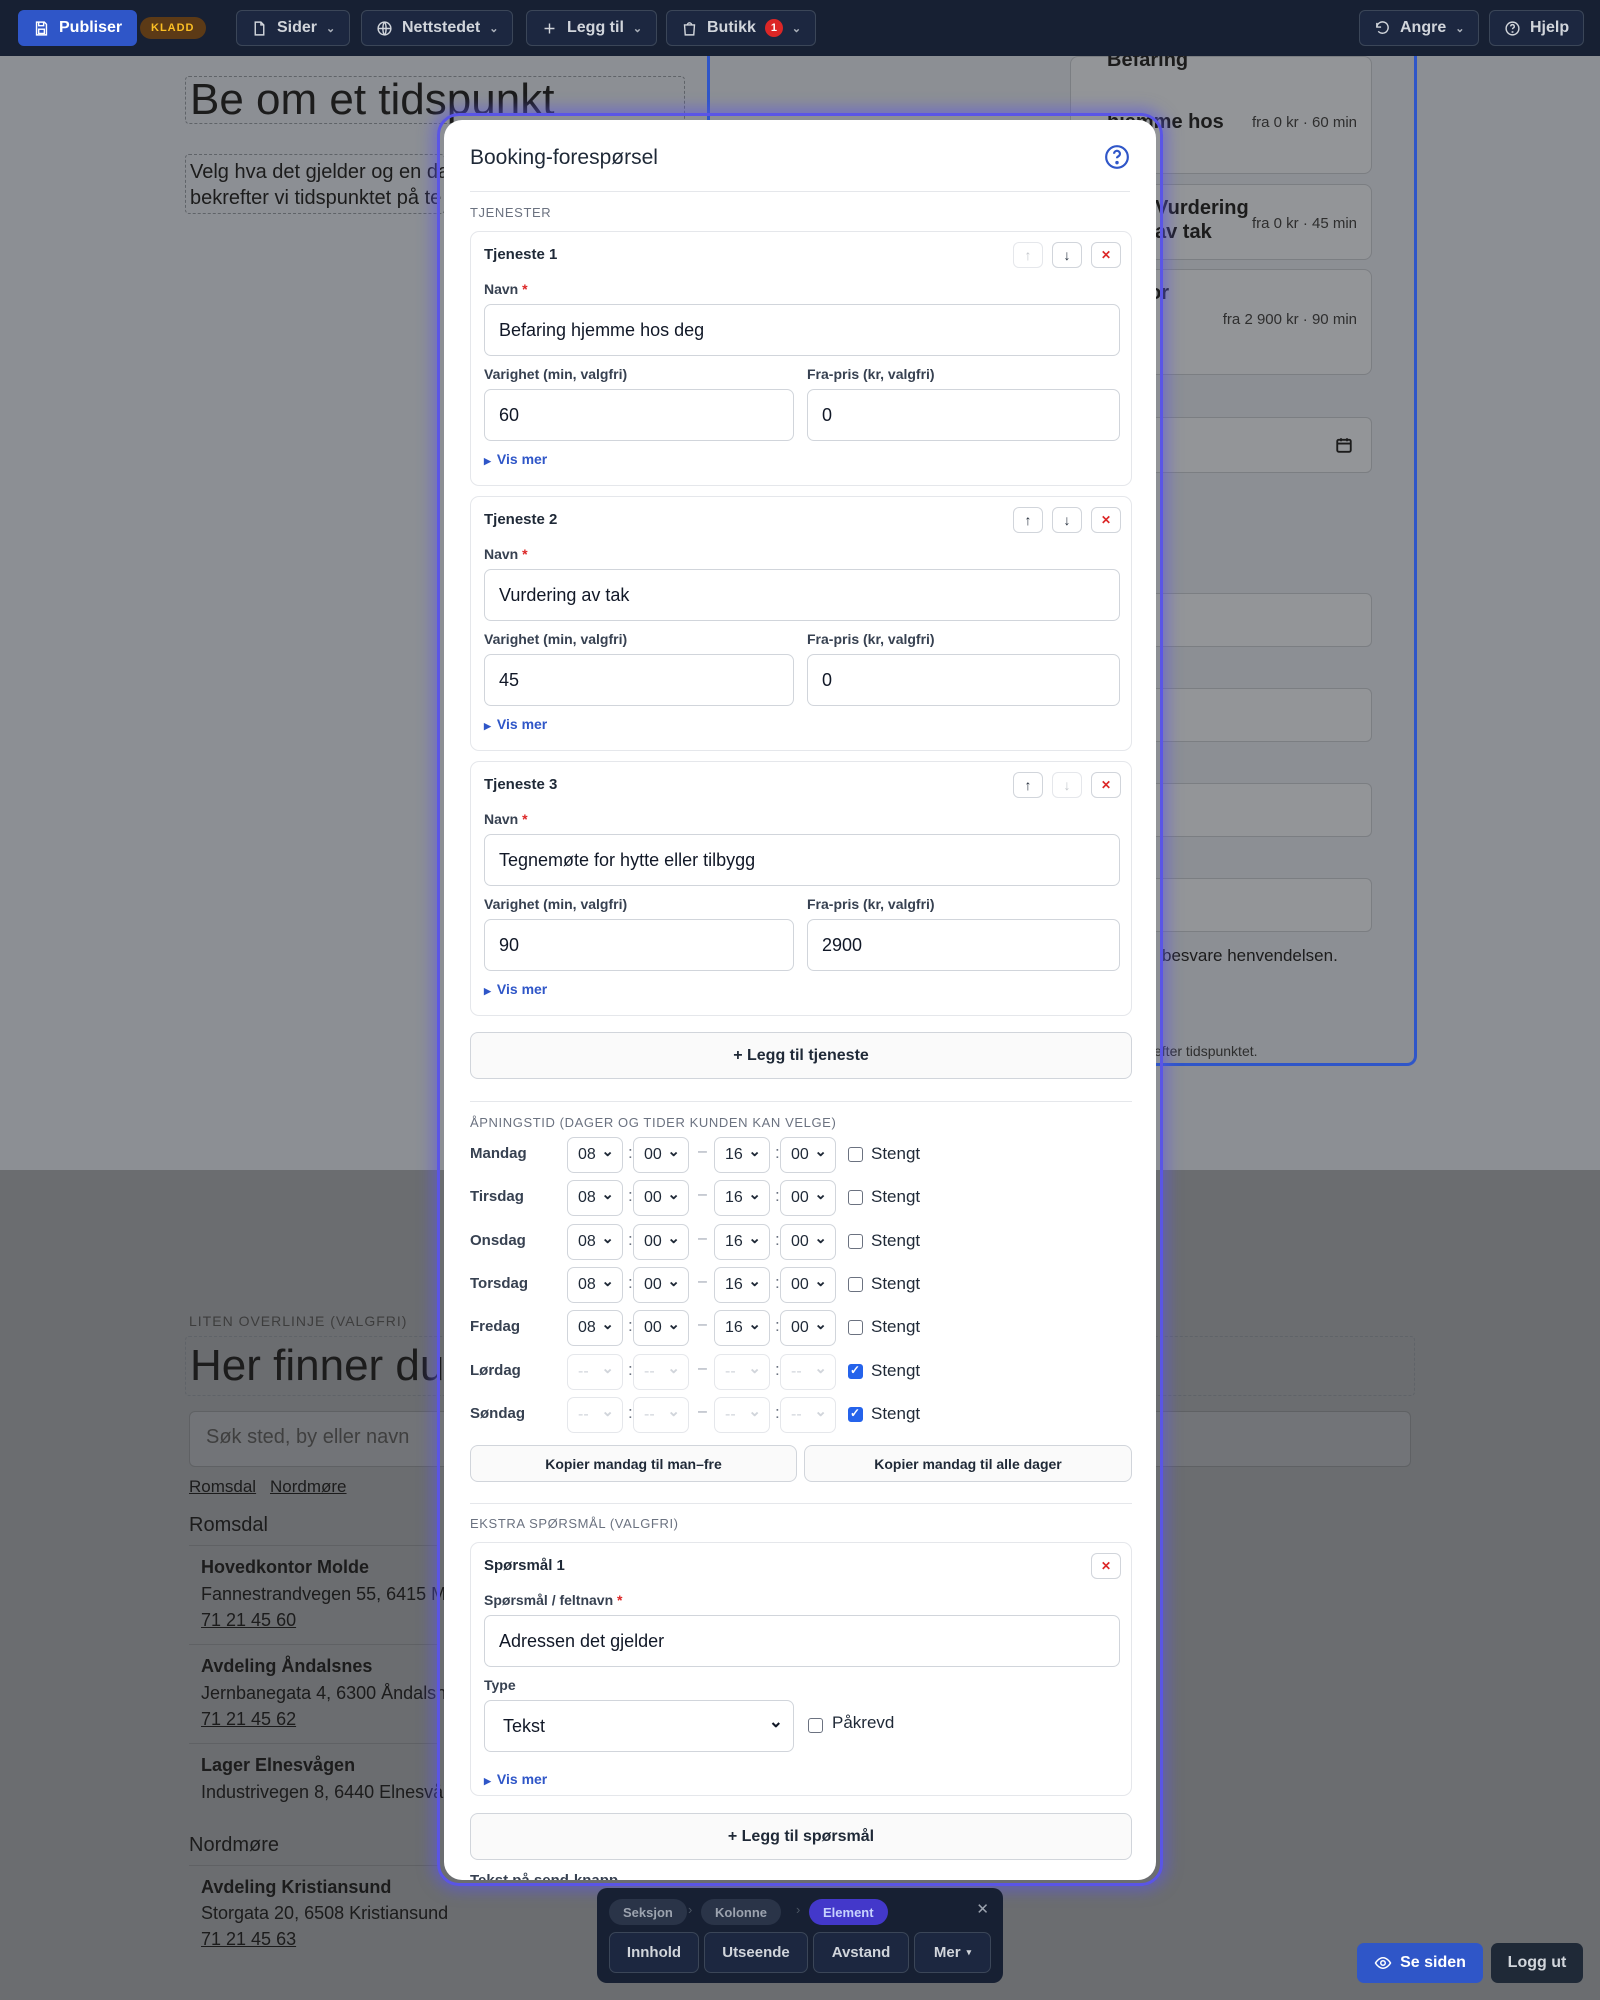  What do you see at coordinates (654, 1952) in the screenshot?
I see `tab-content: Innhold` at bounding box center [654, 1952].